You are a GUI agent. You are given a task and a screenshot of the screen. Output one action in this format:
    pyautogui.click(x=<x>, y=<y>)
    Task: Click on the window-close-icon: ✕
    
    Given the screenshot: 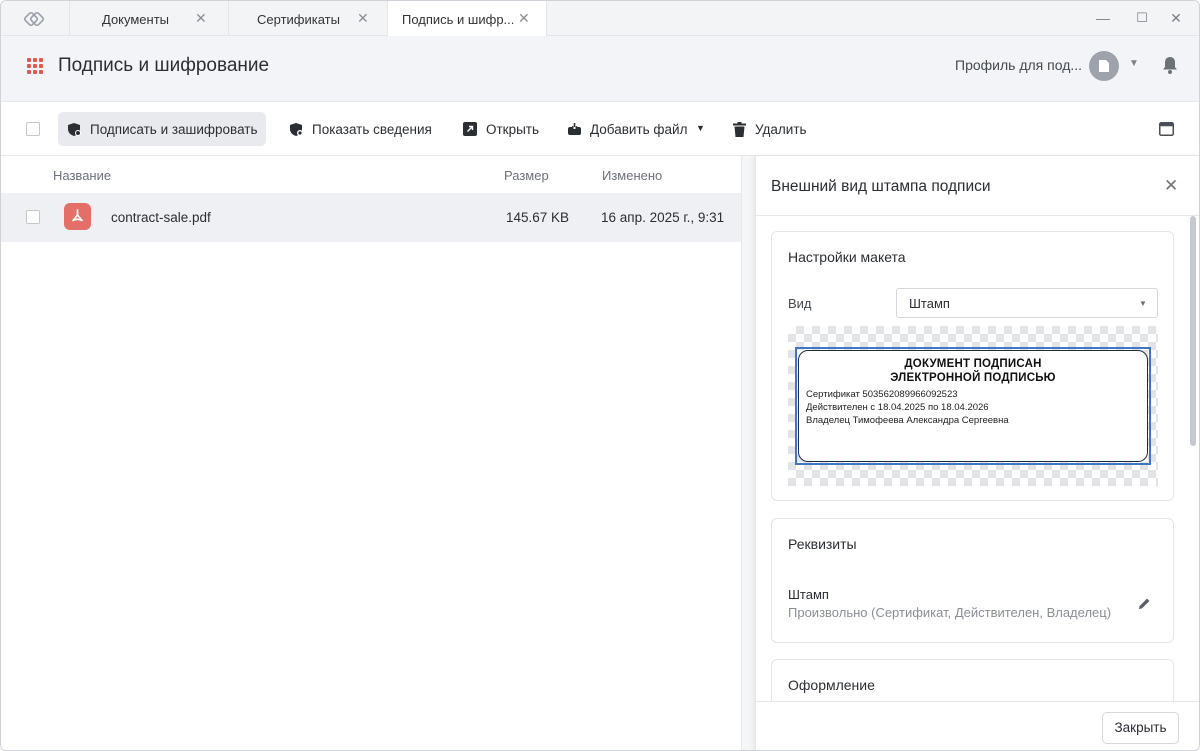 What is the action you would take?
    pyautogui.click(x=1176, y=18)
    